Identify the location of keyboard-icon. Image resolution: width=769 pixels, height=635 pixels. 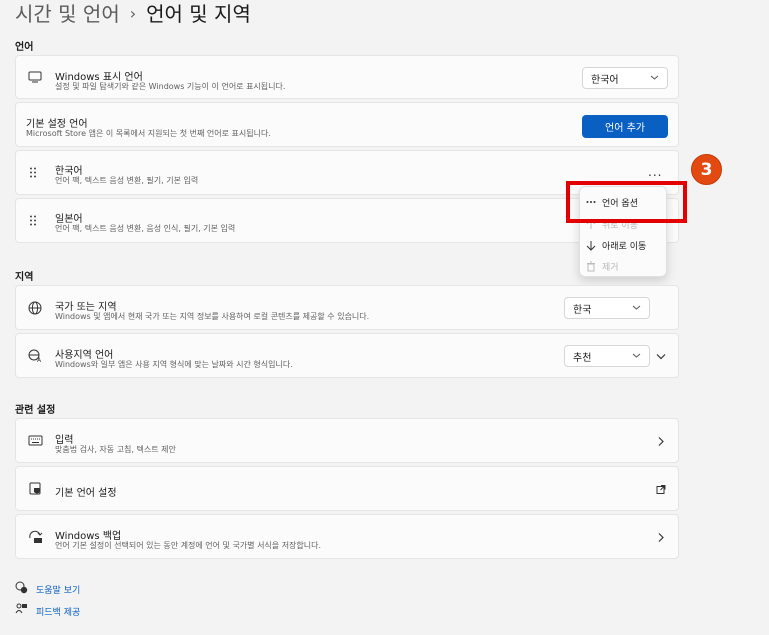
(35, 441).